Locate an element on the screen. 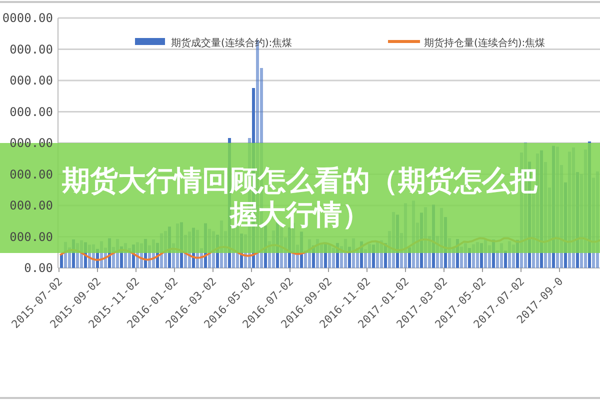 This screenshot has width=600, height=400. legend-label: 期货持仓量(连续合约):焦煤 is located at coordinates (485, 43).